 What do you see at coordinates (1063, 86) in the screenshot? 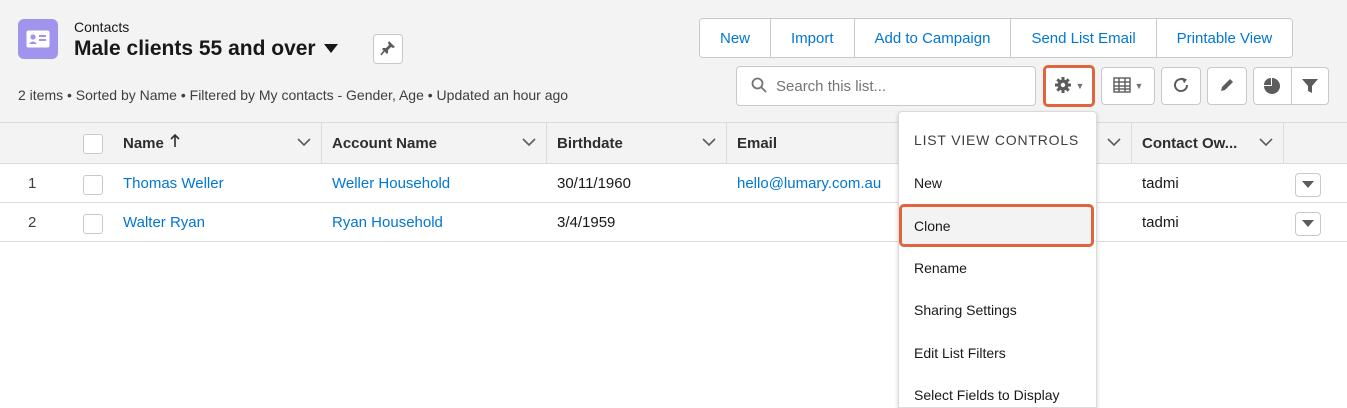
I see `gear-icon` at bounding box center [1063, 86].